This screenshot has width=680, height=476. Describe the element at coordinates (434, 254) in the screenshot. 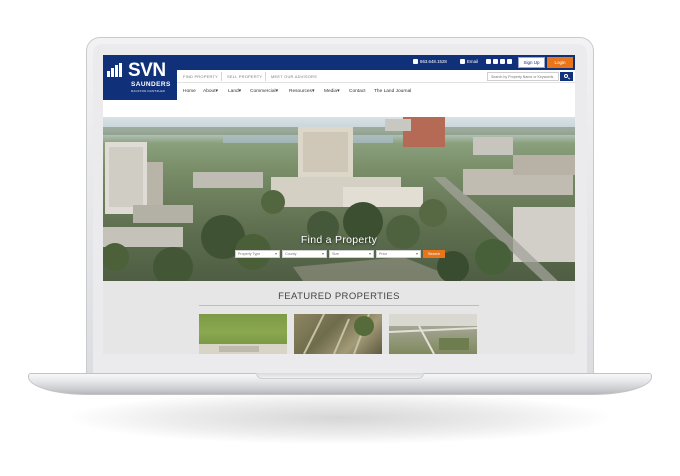

I see `property-search-button: Search` at that location.